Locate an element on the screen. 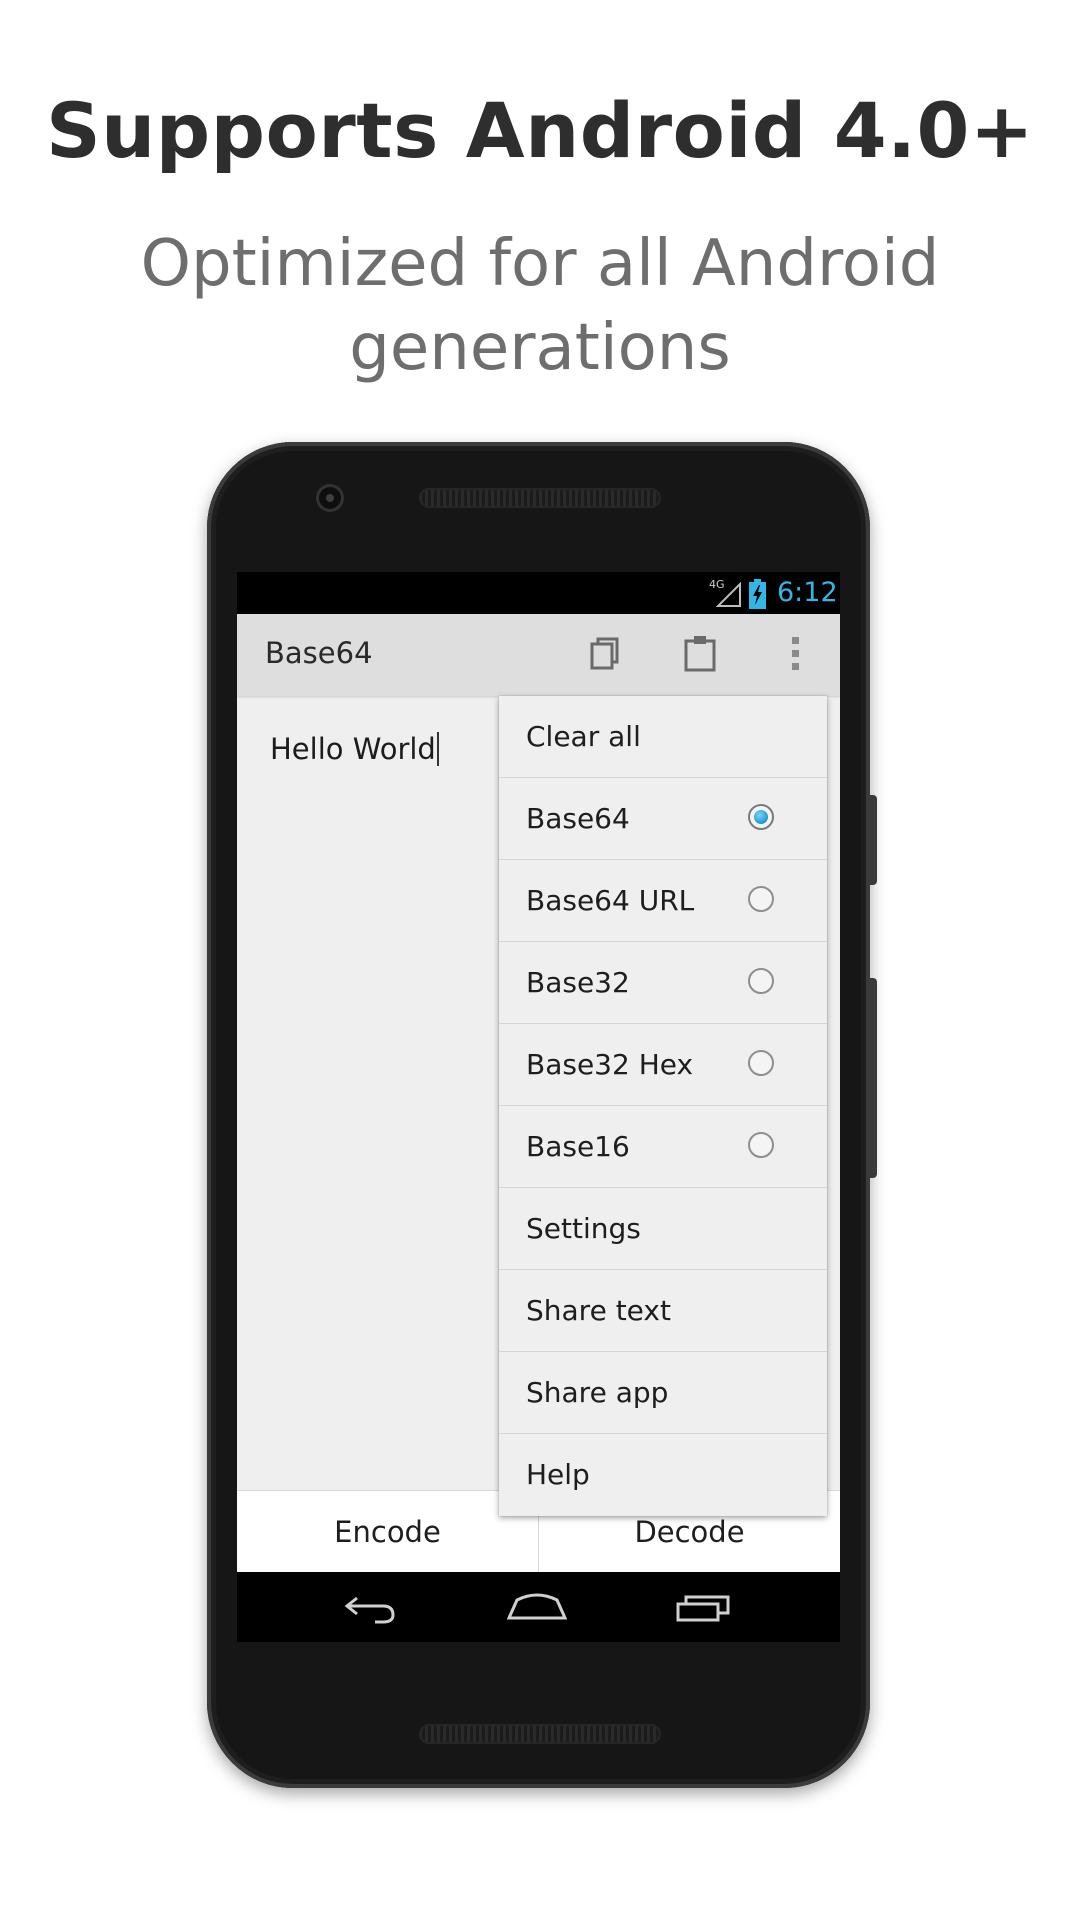 The width and height of the screenshot is (1080, 1920). encode-button: Encode is located at coordinates (387, 1532).